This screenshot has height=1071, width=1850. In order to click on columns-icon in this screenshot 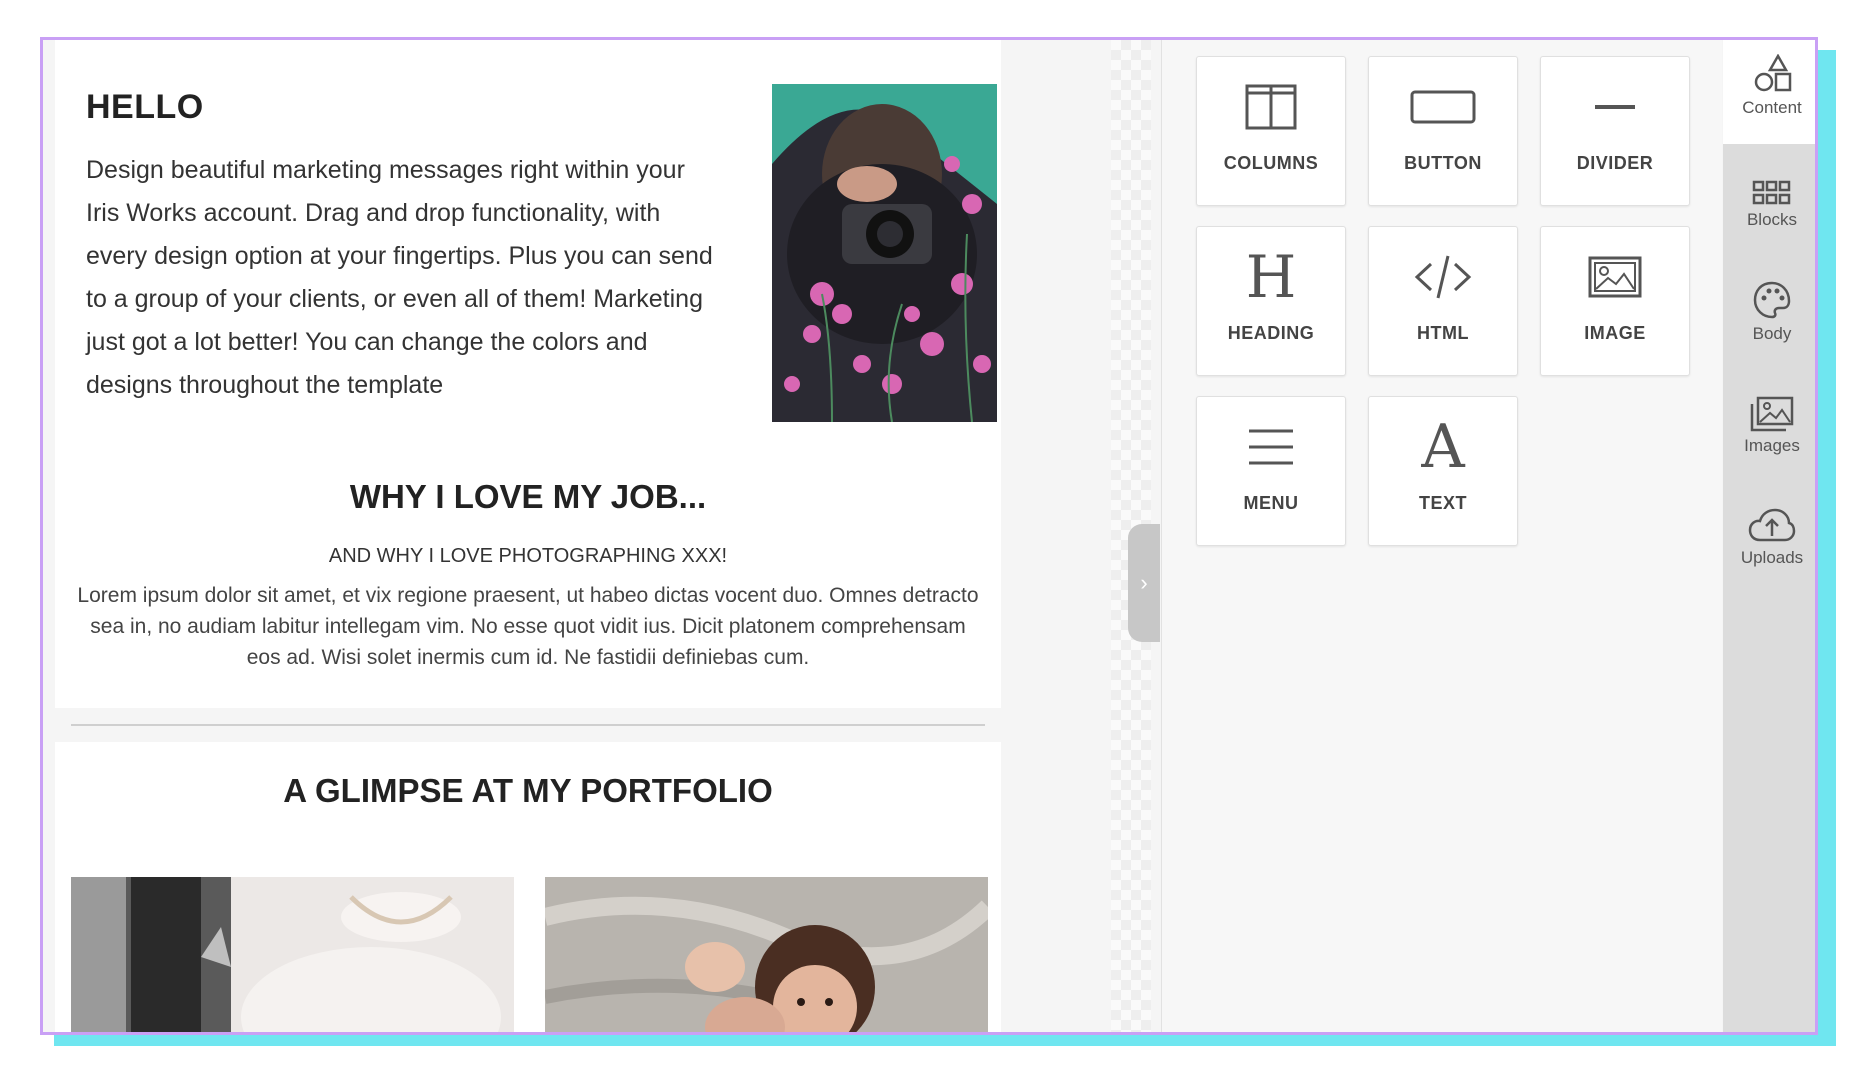, I will do `click(1271, 107)`.